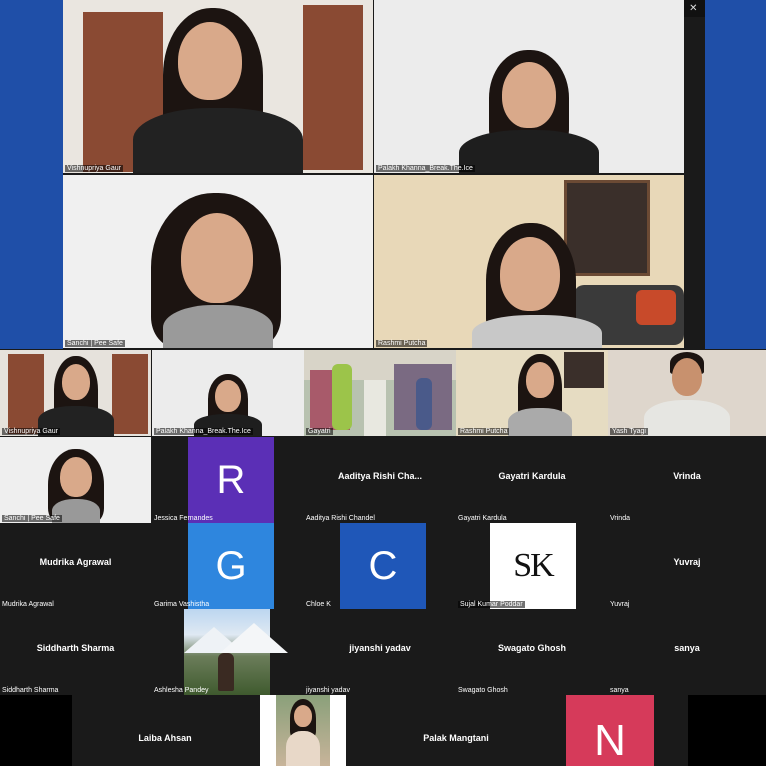 The width and height of the screenshot is (766, 766). What do you see at coordinates (687, 393) in the screenshot?
I see `gallery-tile-yash: Yash Tyagi` at bounding box center [687, 393].